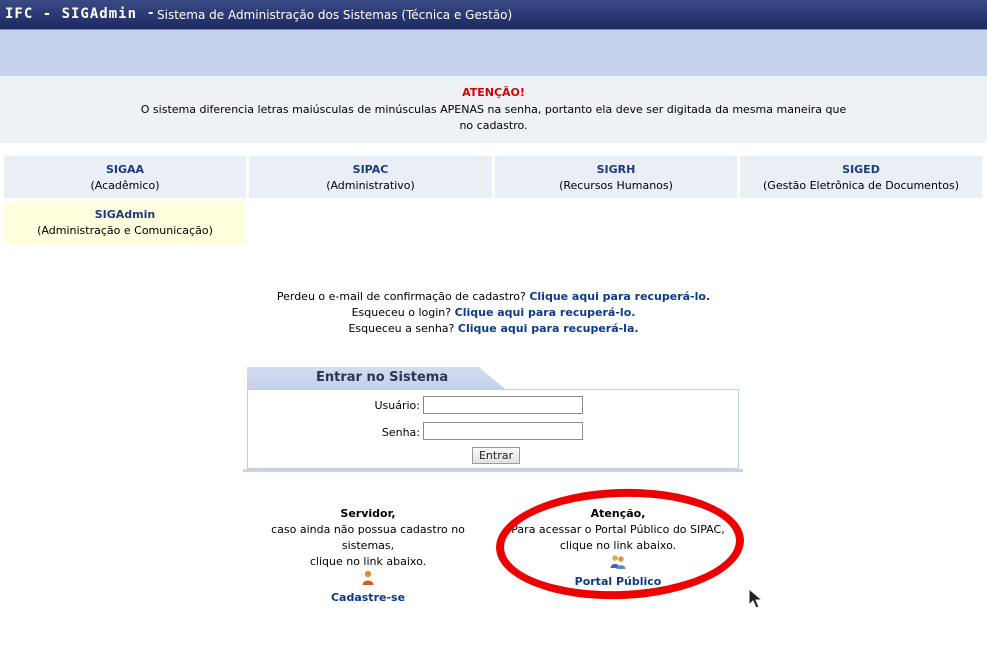  I want to click on login-panel: Entrar no Sistema Usuário: Senha: Entrar, so click(493, 420).